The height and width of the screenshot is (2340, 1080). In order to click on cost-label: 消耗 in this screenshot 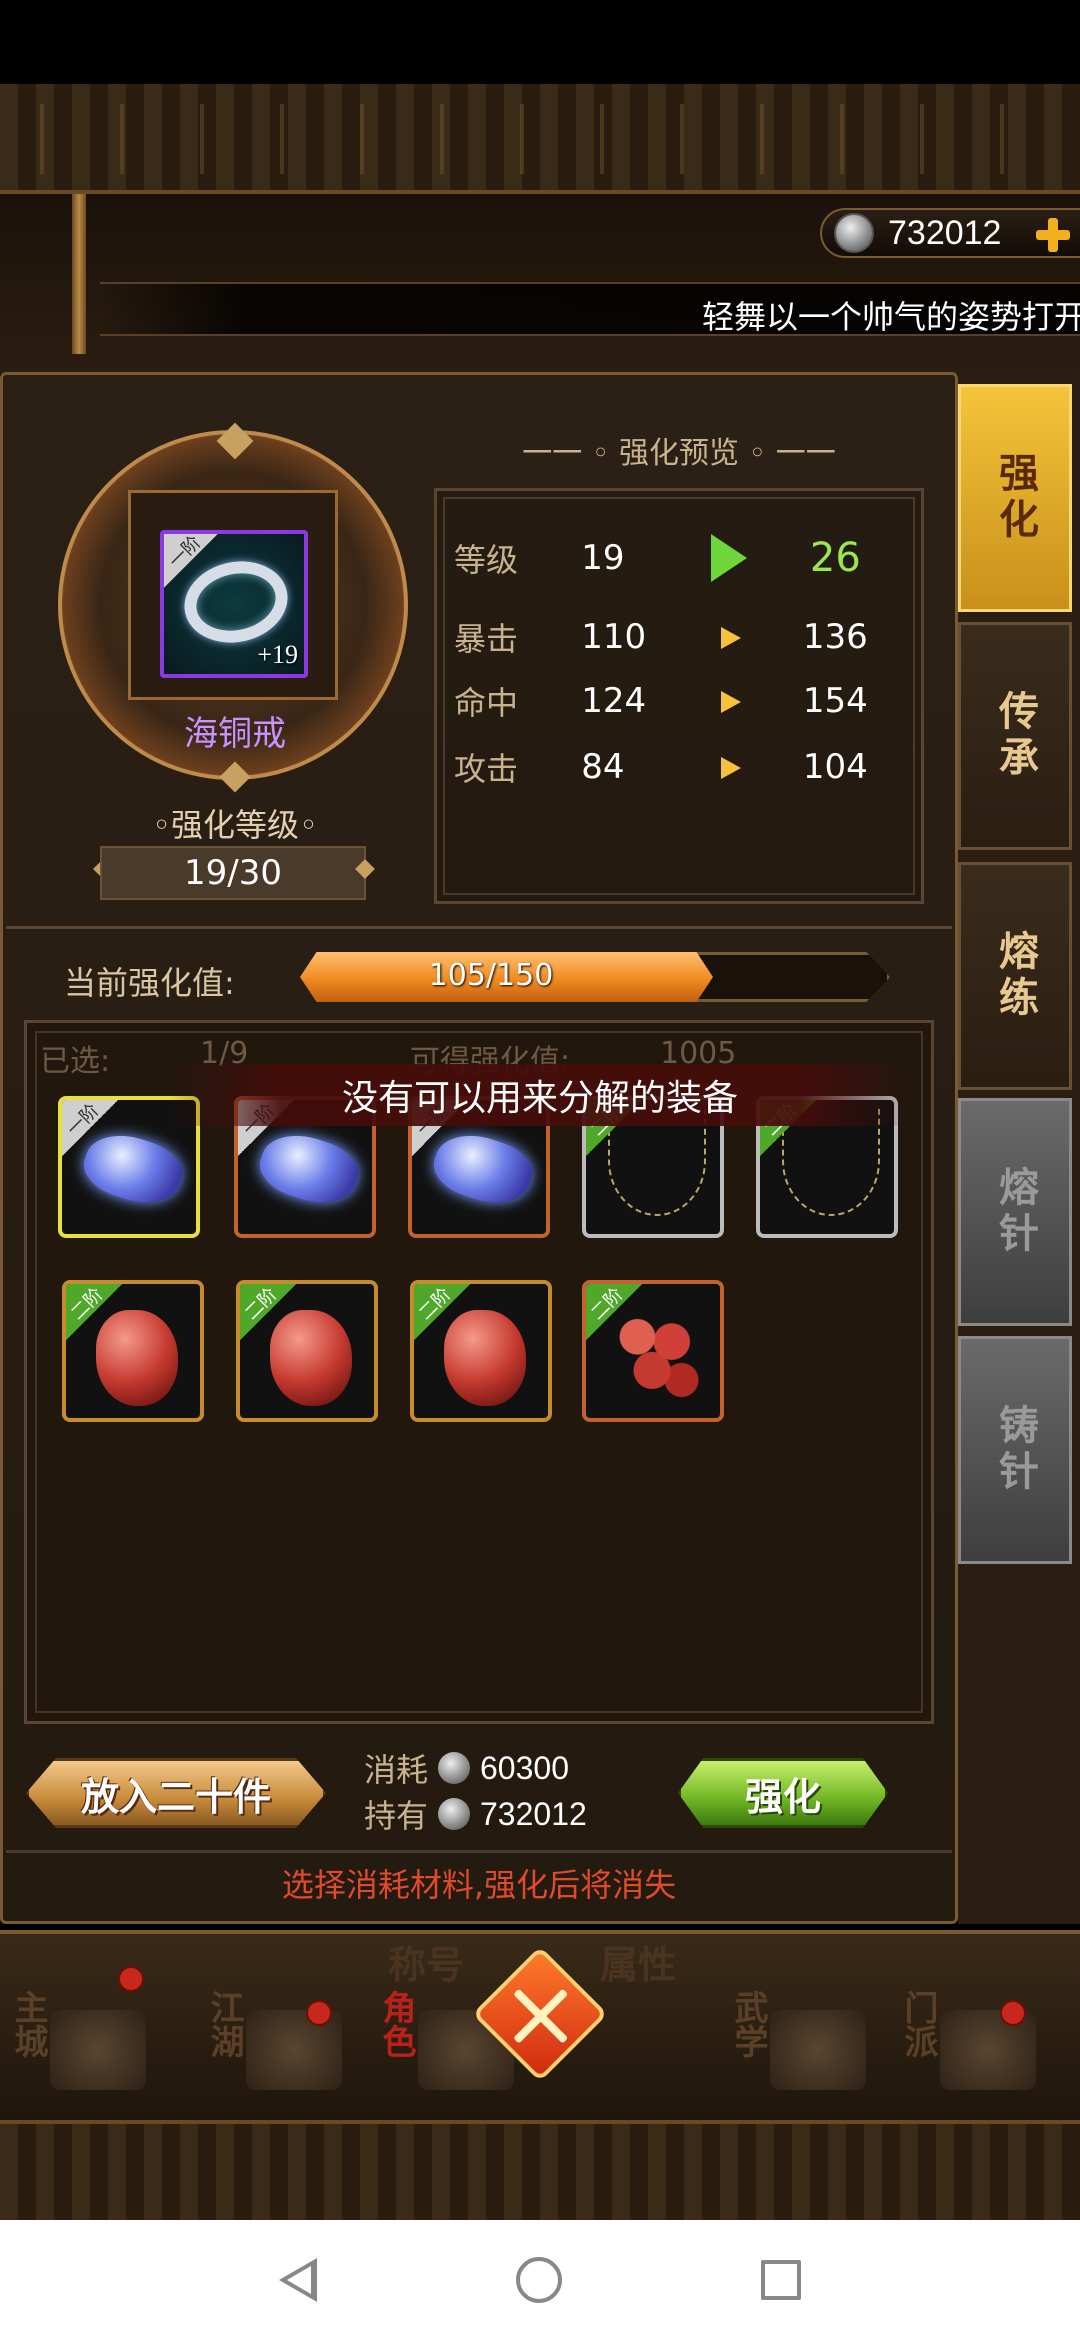, I will do `click(396, 1770)`.